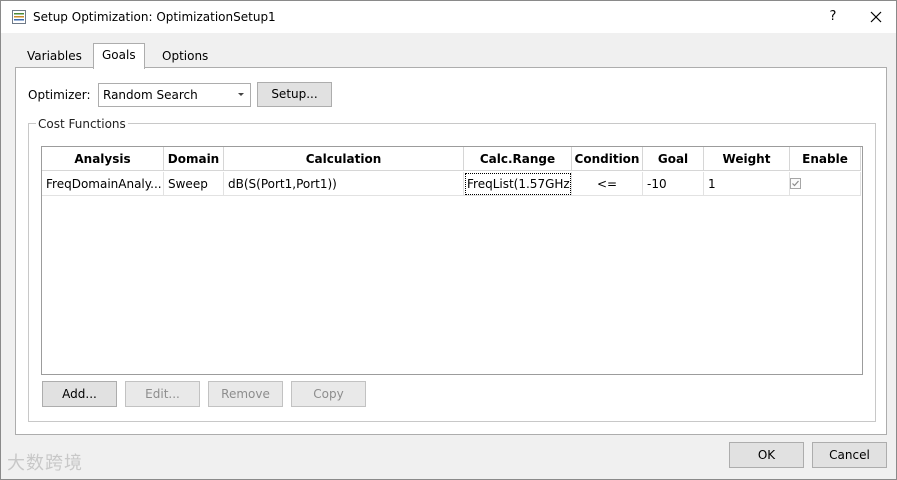 This screenshot has height=480, width=897. What do you see at coordinates (82, 124) in the screenshot?
I see `cost-functions-title: Cost Functions` at bounding box center [82, 124].